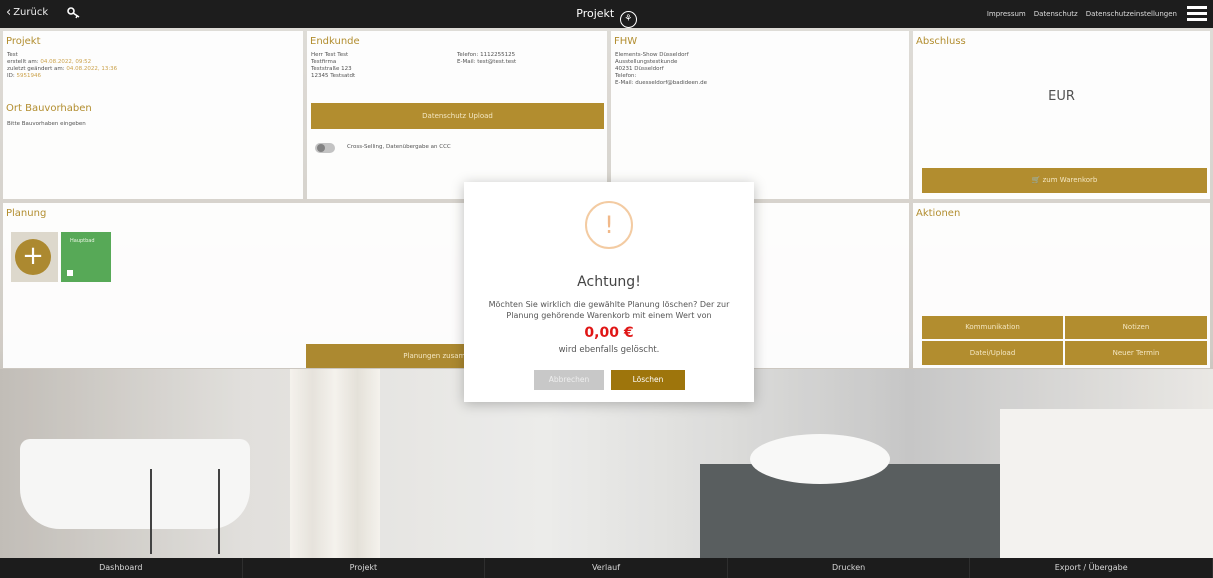 The image size is (1213, 578). I want to click on nav-verlauf: Verlauf, so click(606, 568).